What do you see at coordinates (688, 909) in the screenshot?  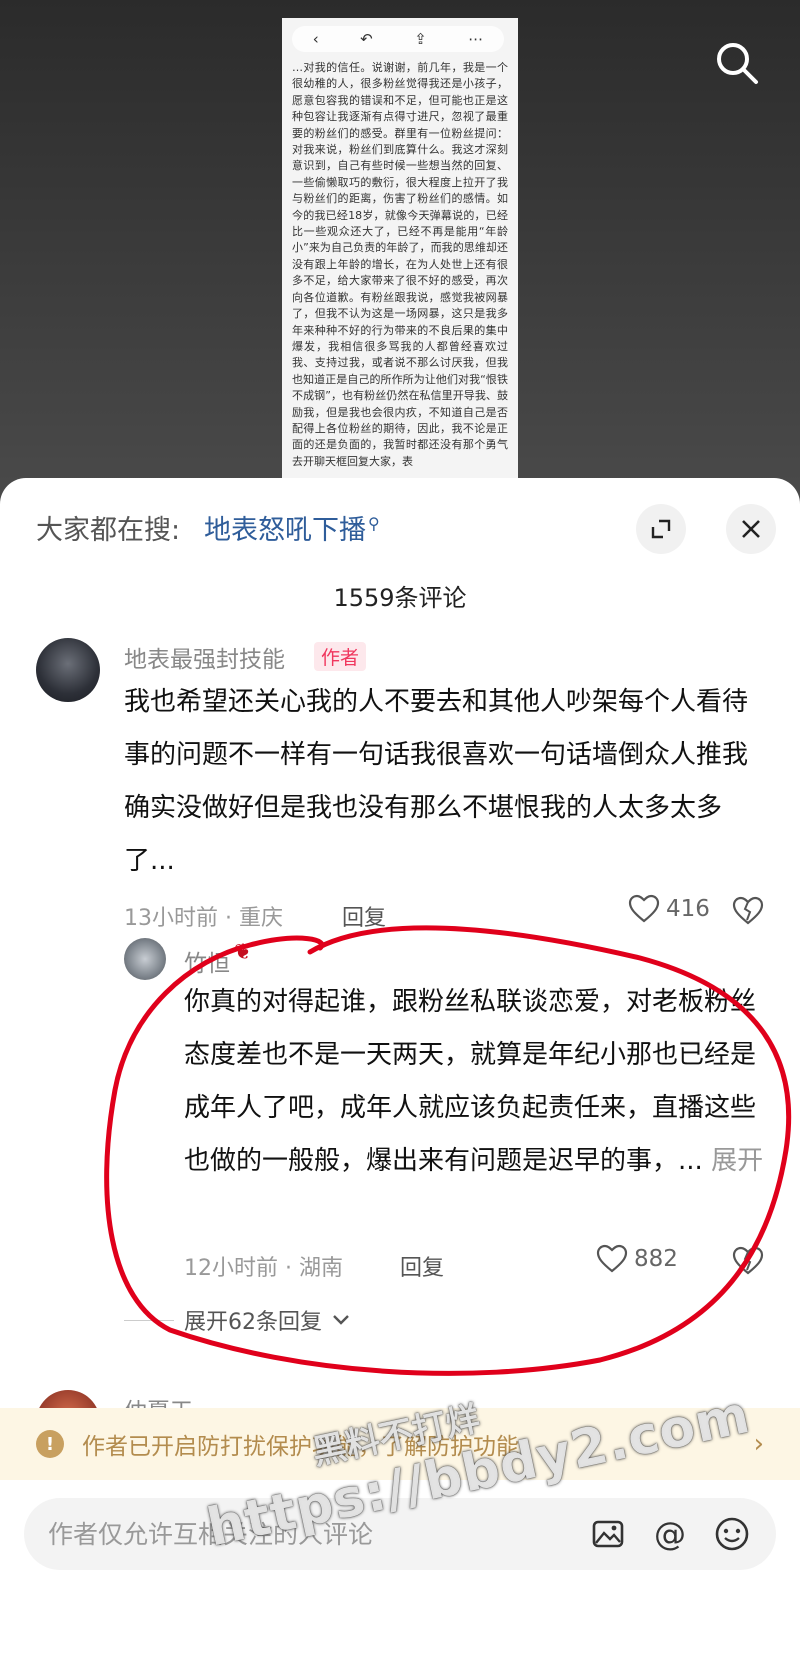 I see `like-count: 416` at bounding box center [688, 909].